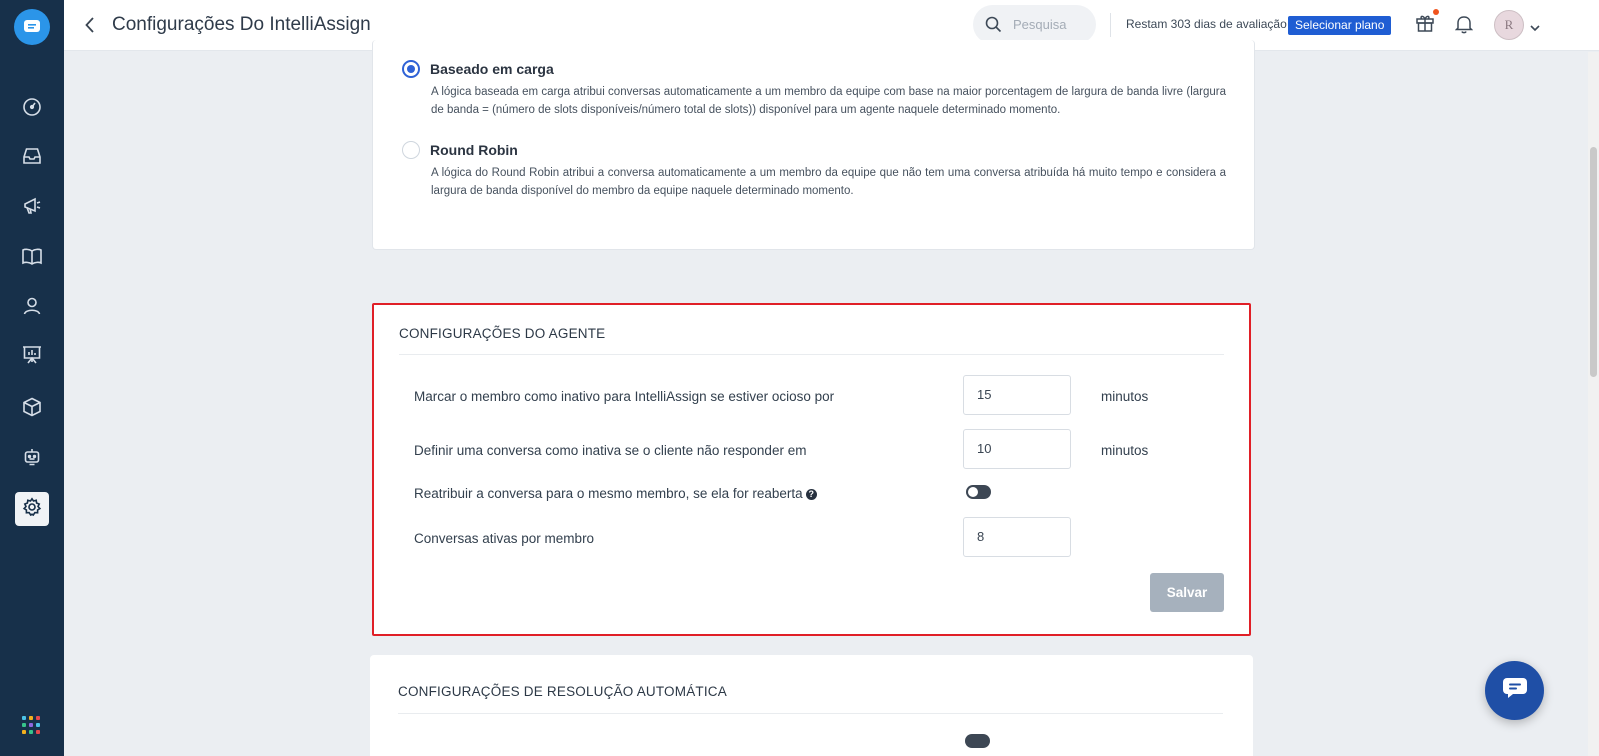 The height and width of the screenshot is (756, 1599). I want to click on radio-load-based, so click(411, 69).